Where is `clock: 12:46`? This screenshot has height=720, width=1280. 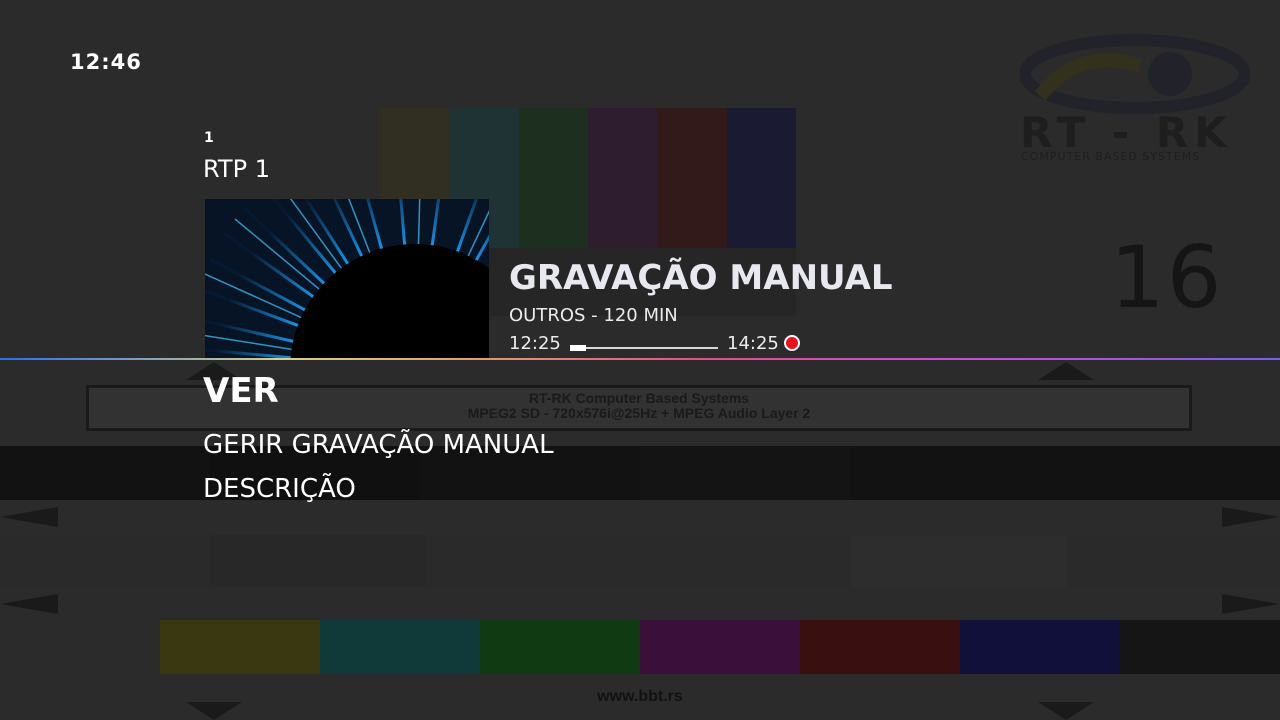
clock: 12:46 is located at coordinates (106, 62).